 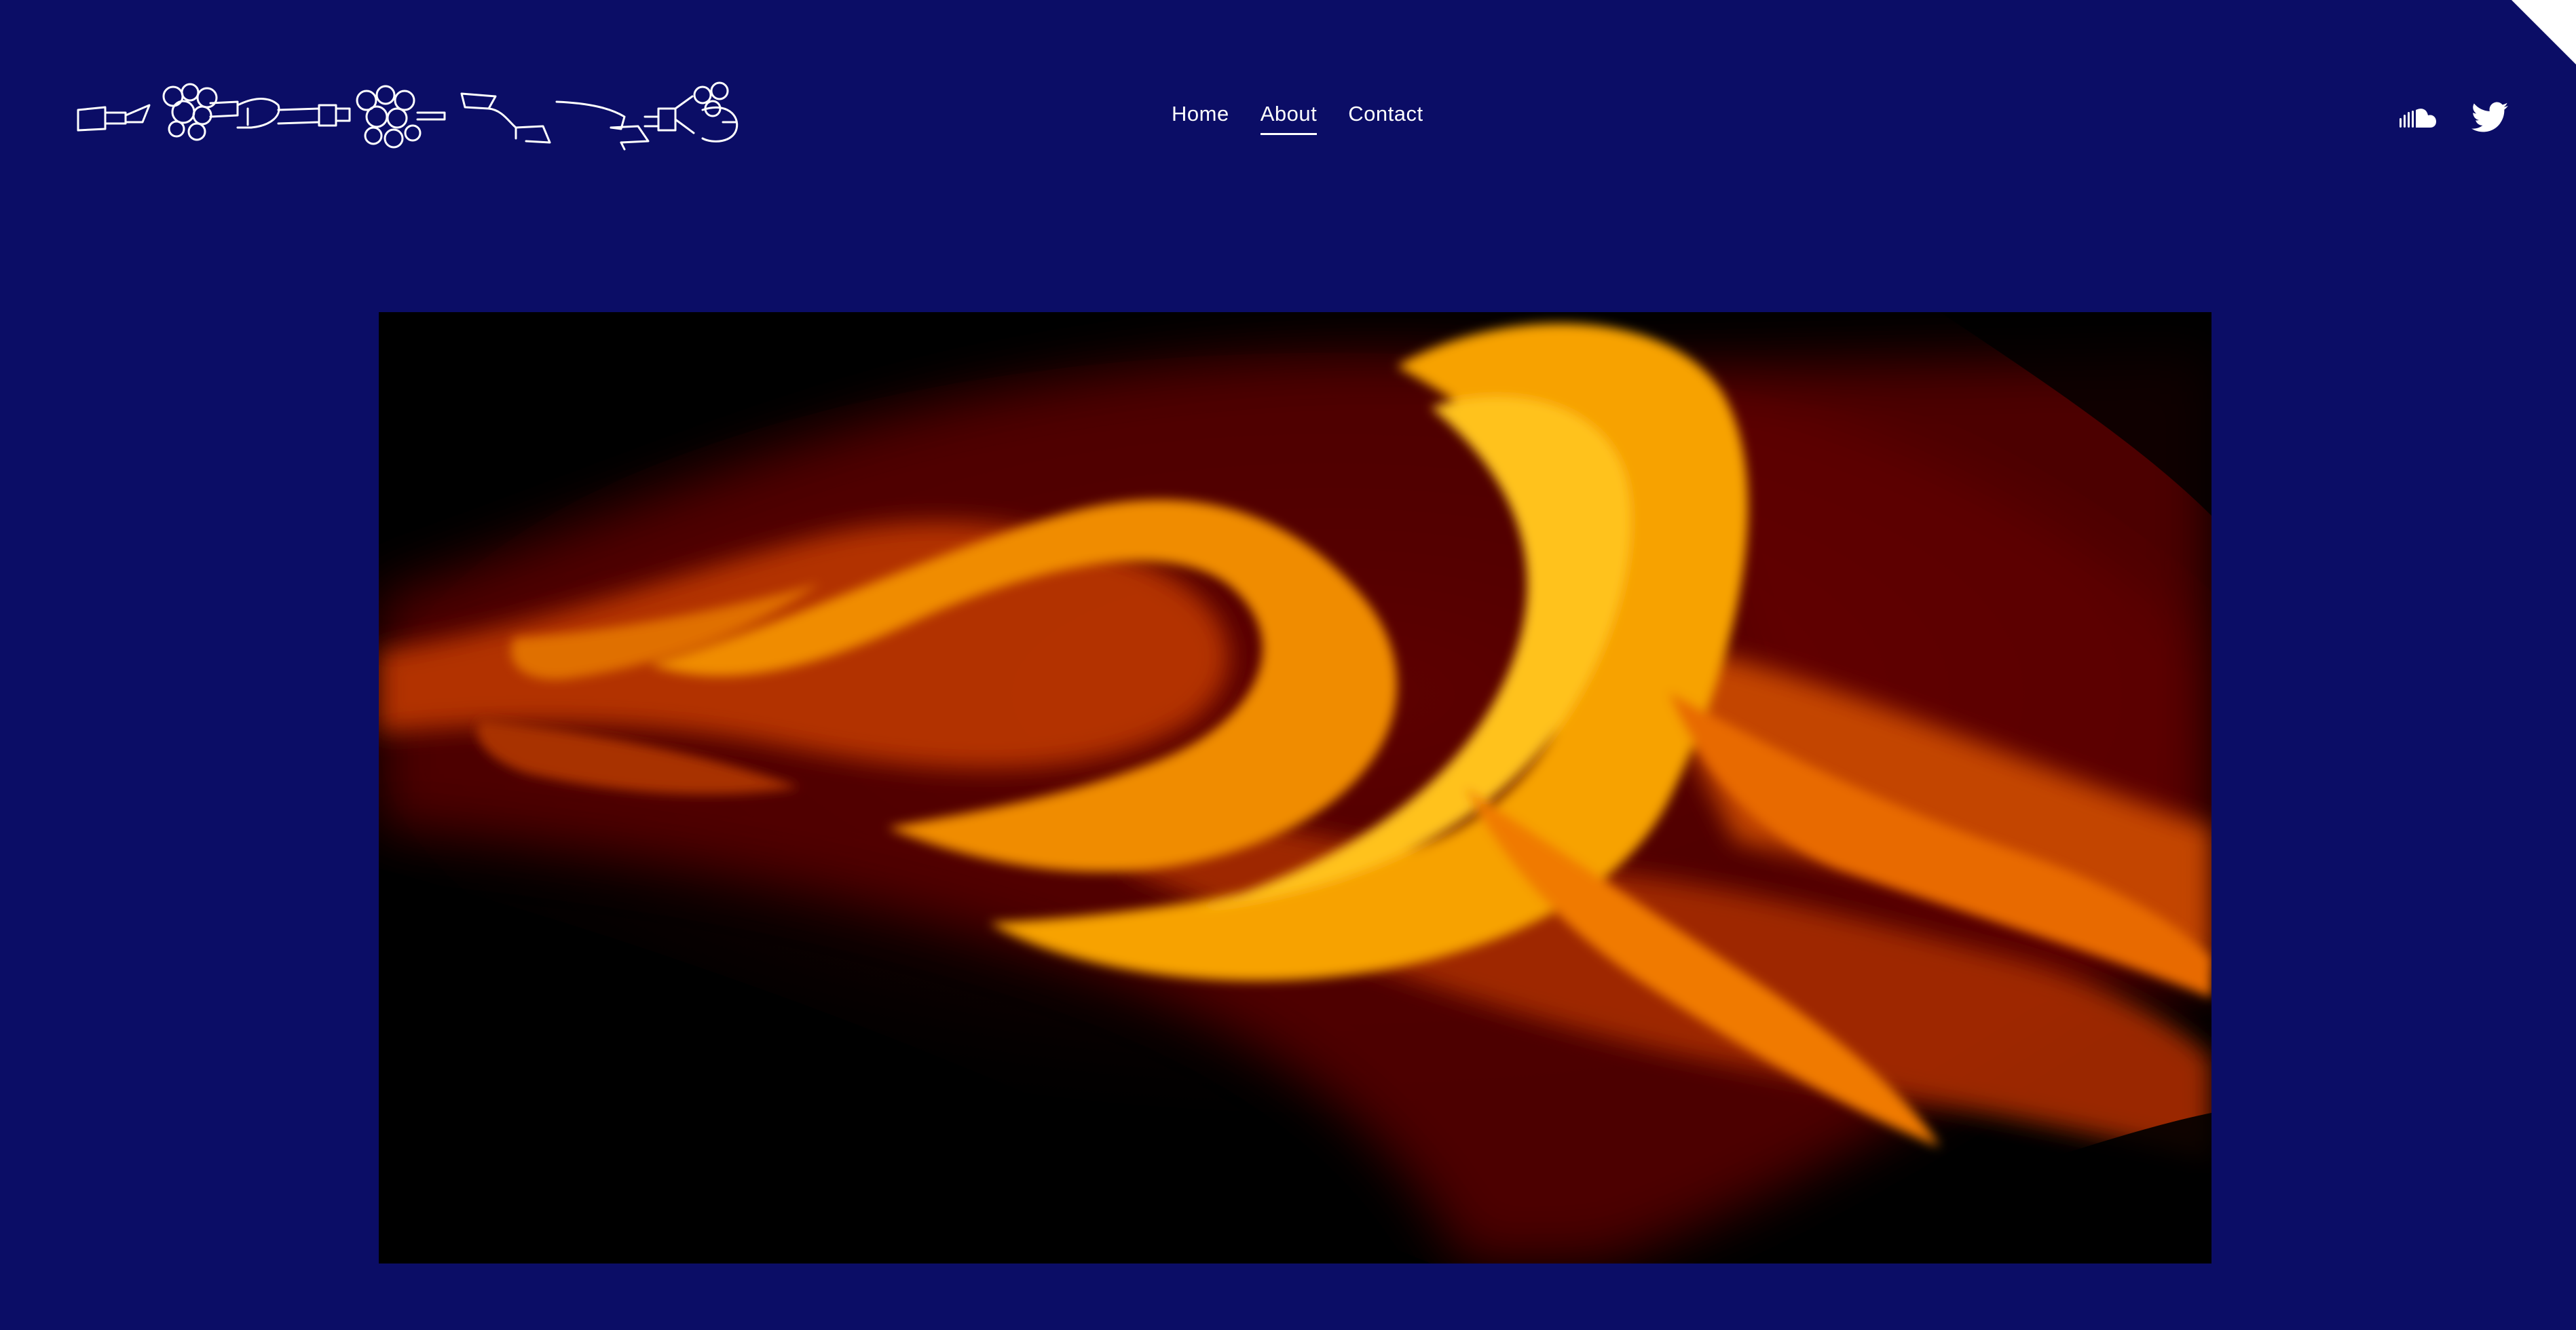 What do you see at coordinates (1289, 118) in the screenshot?
I see `nav-about-link: About` at bounding box center [1289, 118].